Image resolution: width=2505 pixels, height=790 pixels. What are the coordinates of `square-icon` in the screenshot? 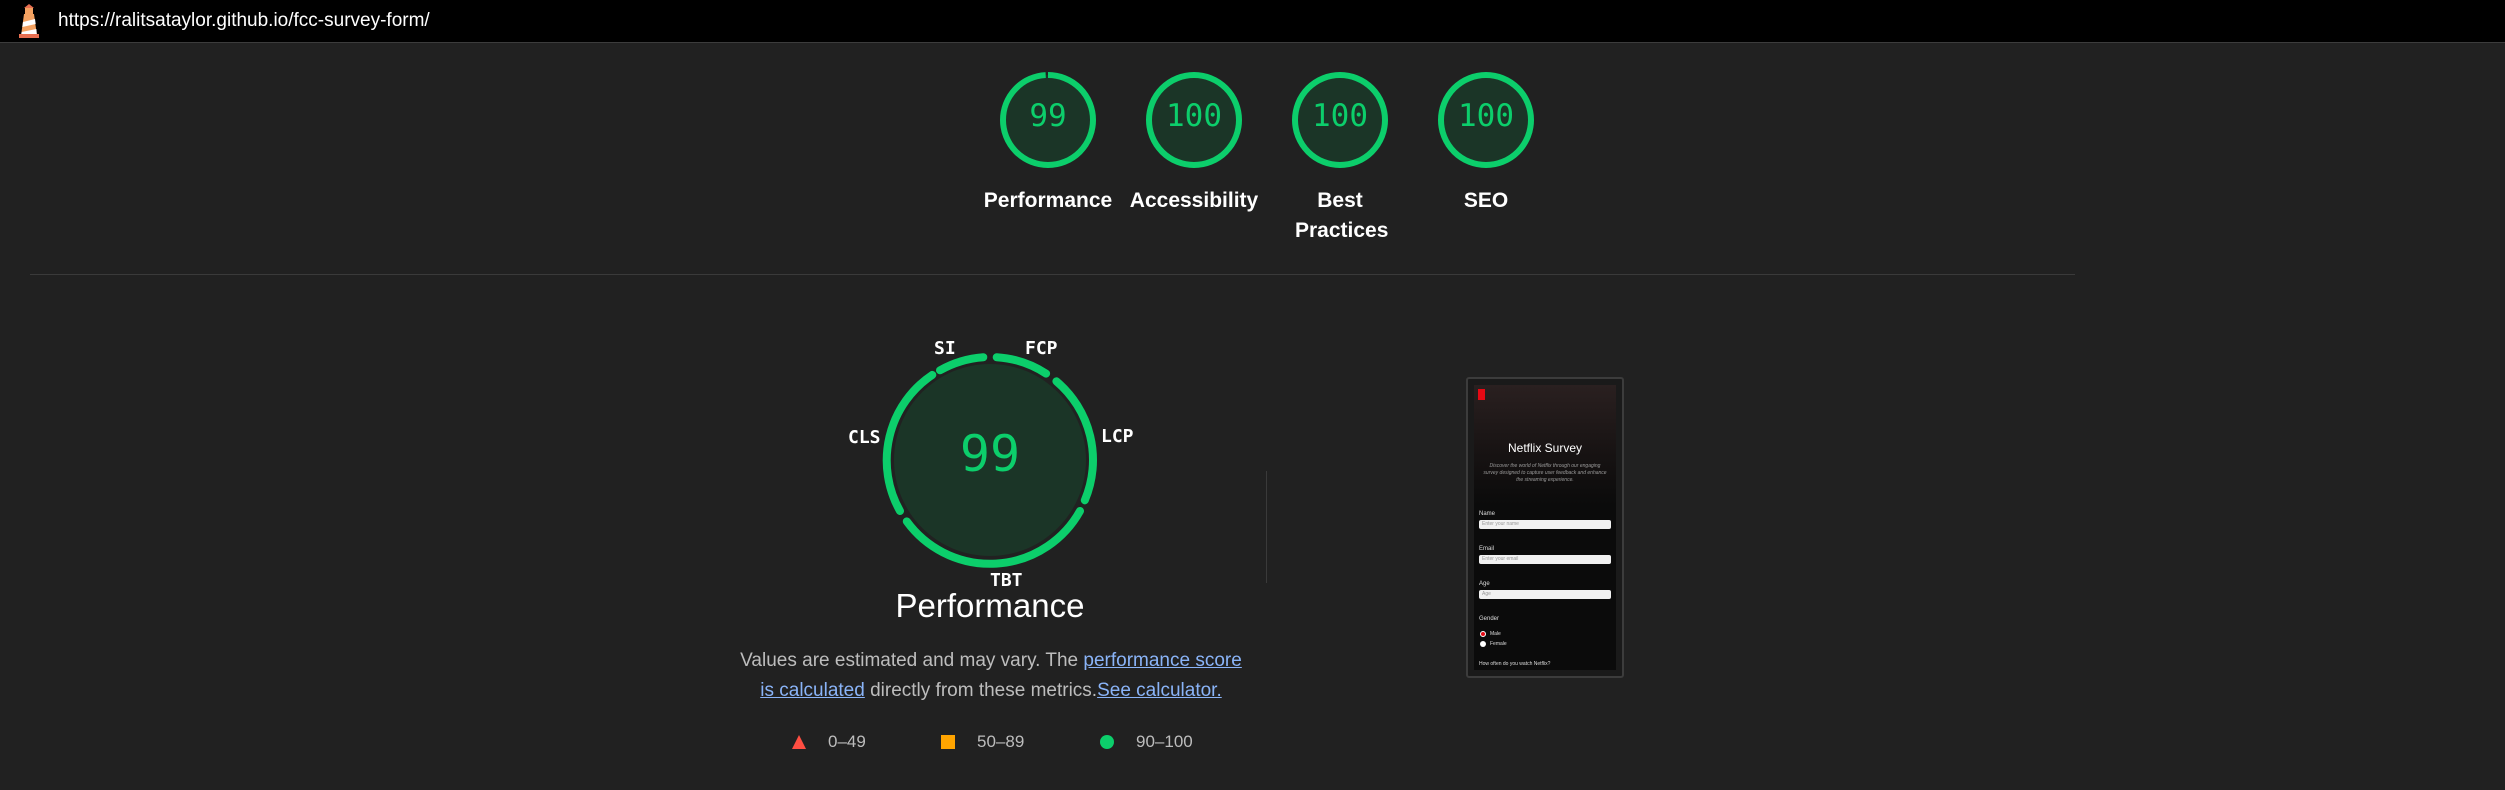 It's located at (948, 742).